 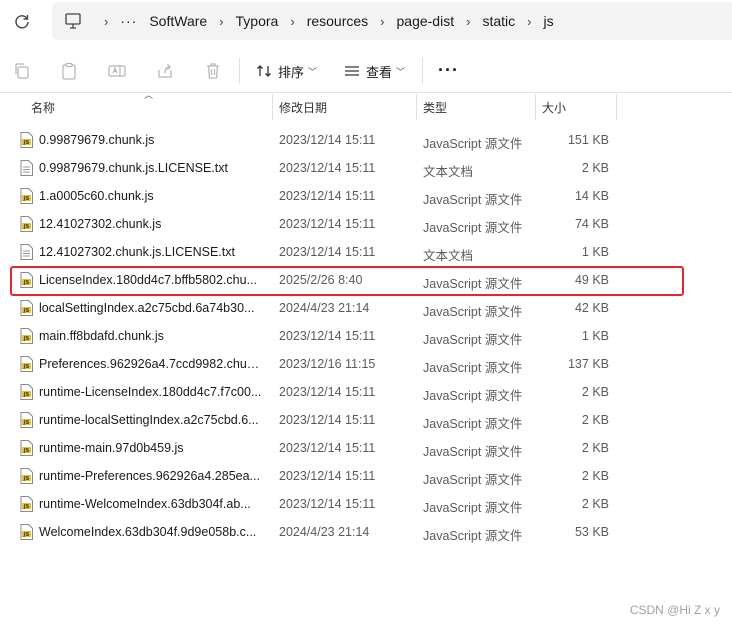 I want to click on sort-label: 排序, so click(x=291, y=72).